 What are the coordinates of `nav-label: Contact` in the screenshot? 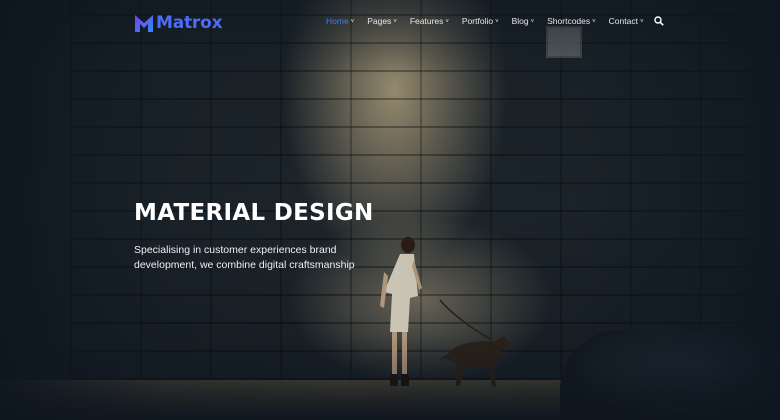 It's located at (623, 21).